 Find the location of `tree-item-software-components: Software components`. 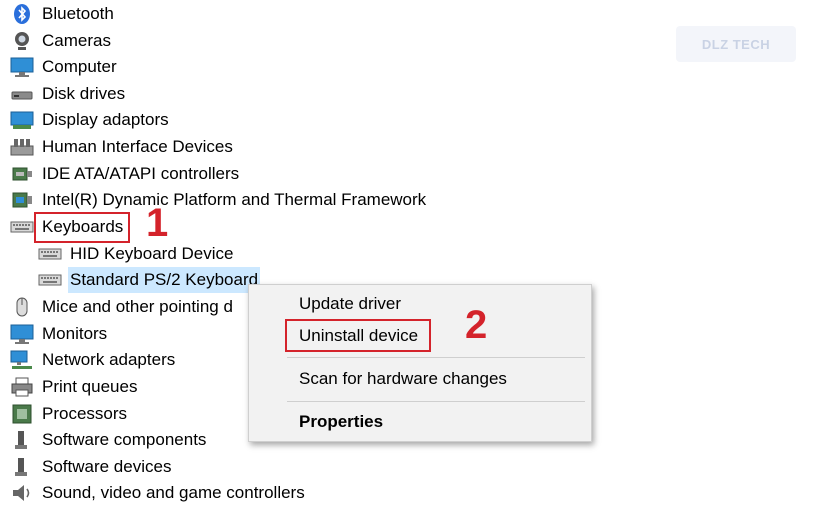

tree-item-software-components: Software components is located at coordinates (109, 440).